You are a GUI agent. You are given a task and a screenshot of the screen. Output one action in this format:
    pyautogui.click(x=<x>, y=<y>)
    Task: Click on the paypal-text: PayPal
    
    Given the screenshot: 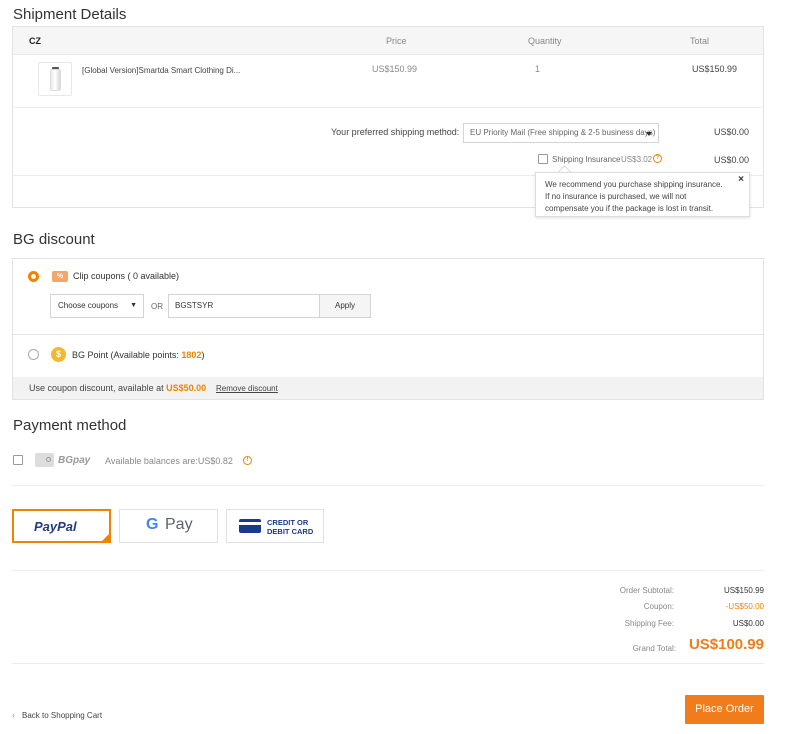 What is the action you would take?
    pyautogui.click(x=55, y=526)
    